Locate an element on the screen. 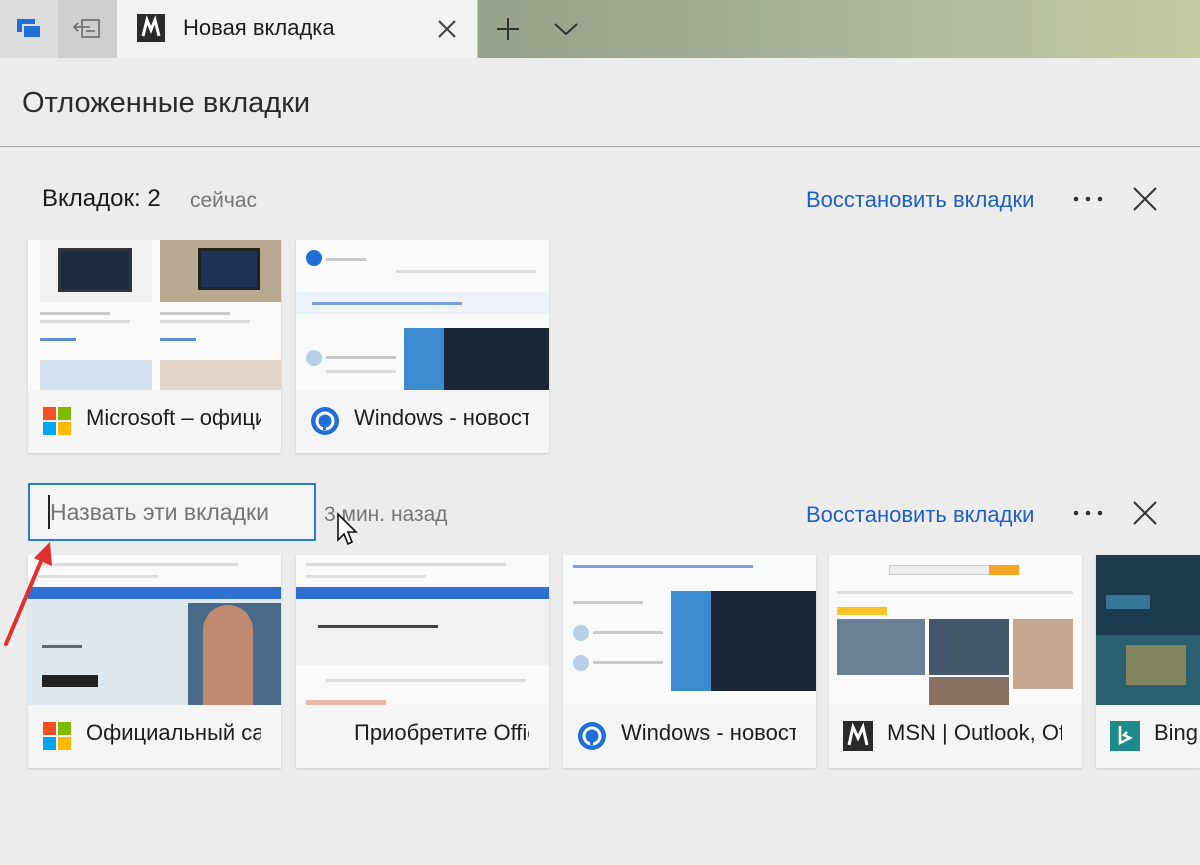  set-aside-icon is located at coordinates (86, 28).